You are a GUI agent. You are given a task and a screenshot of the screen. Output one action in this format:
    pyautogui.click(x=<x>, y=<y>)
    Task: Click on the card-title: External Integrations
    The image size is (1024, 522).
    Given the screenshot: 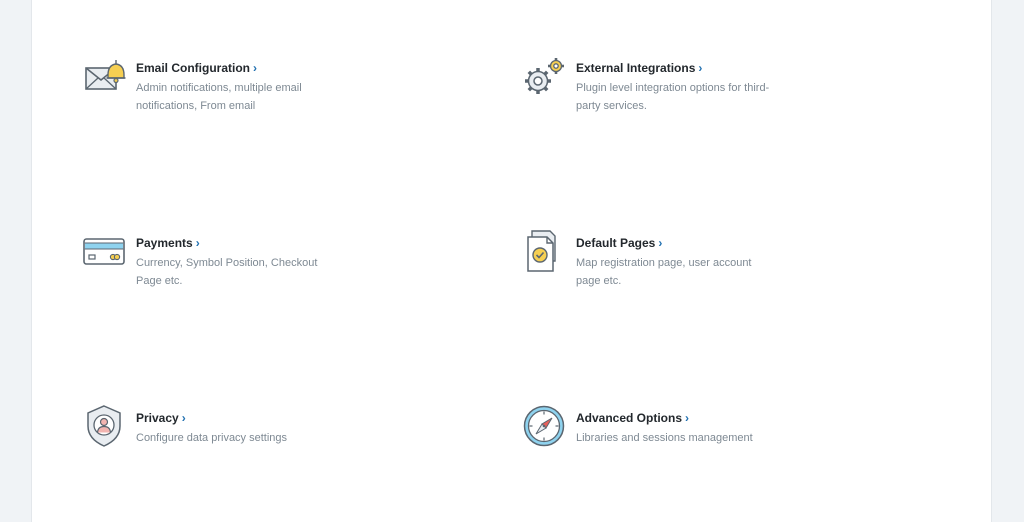 What is the action you would take?
    pyautogui.click(x=635, y=68)
    